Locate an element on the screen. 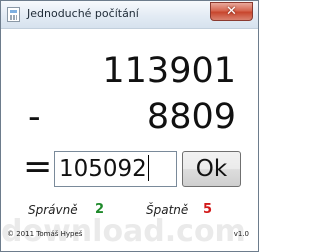 The height and width of the screenshot is (252, 320). window-title: Jednoduché počítání is located at coordinates (83, 13).